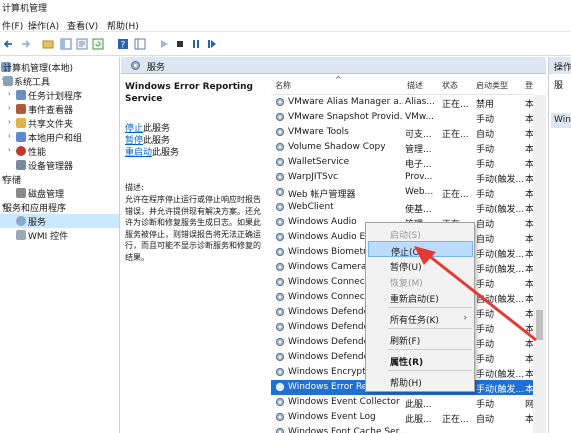 The height and width of the screenshot is (433, 571). I want to click on column-startup-type: 启动类型, so click(492, 85).